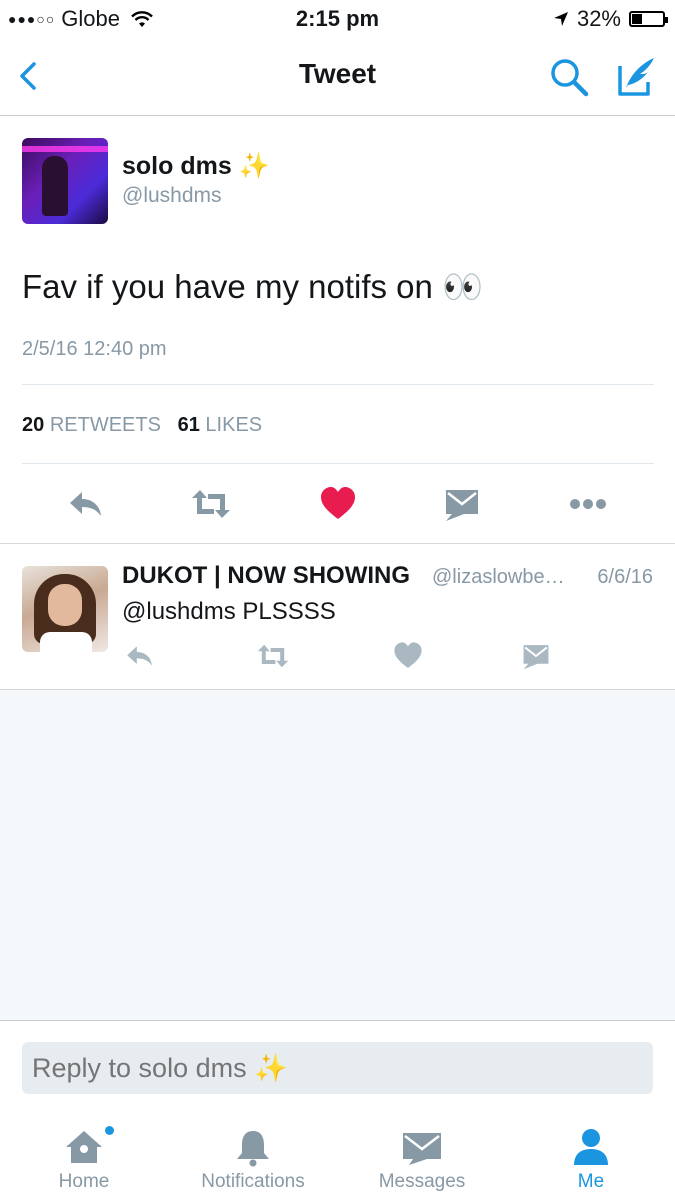 The width and height of the screenshot is (675, 1200). I want to click on status-bar: ●●●○○ Globe 2:15 pm 32%, so click(337, 19).